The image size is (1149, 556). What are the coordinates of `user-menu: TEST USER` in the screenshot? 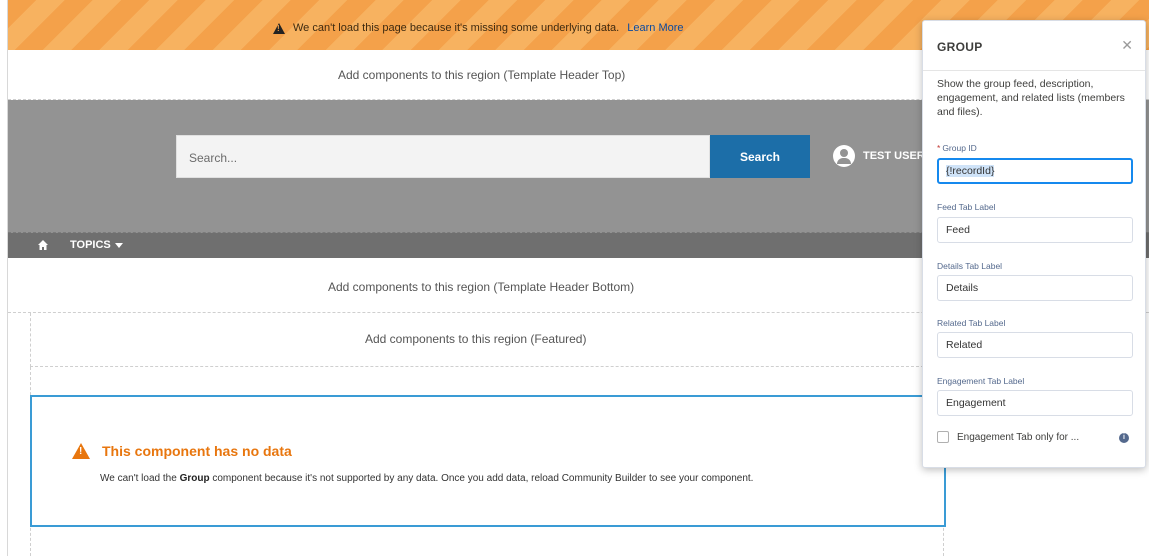 It's located at (879, 156).